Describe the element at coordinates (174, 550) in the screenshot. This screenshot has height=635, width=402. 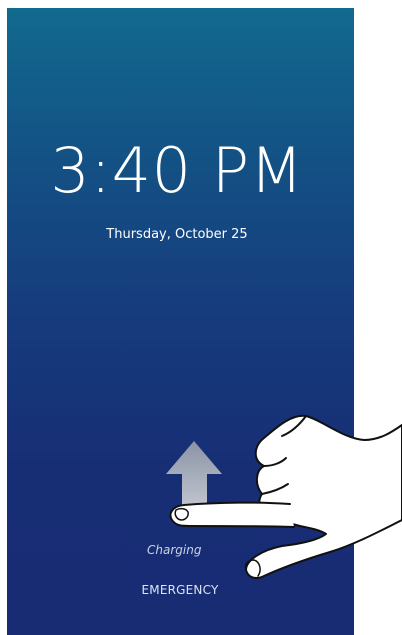
I see `charging-status: Charging` at that location.